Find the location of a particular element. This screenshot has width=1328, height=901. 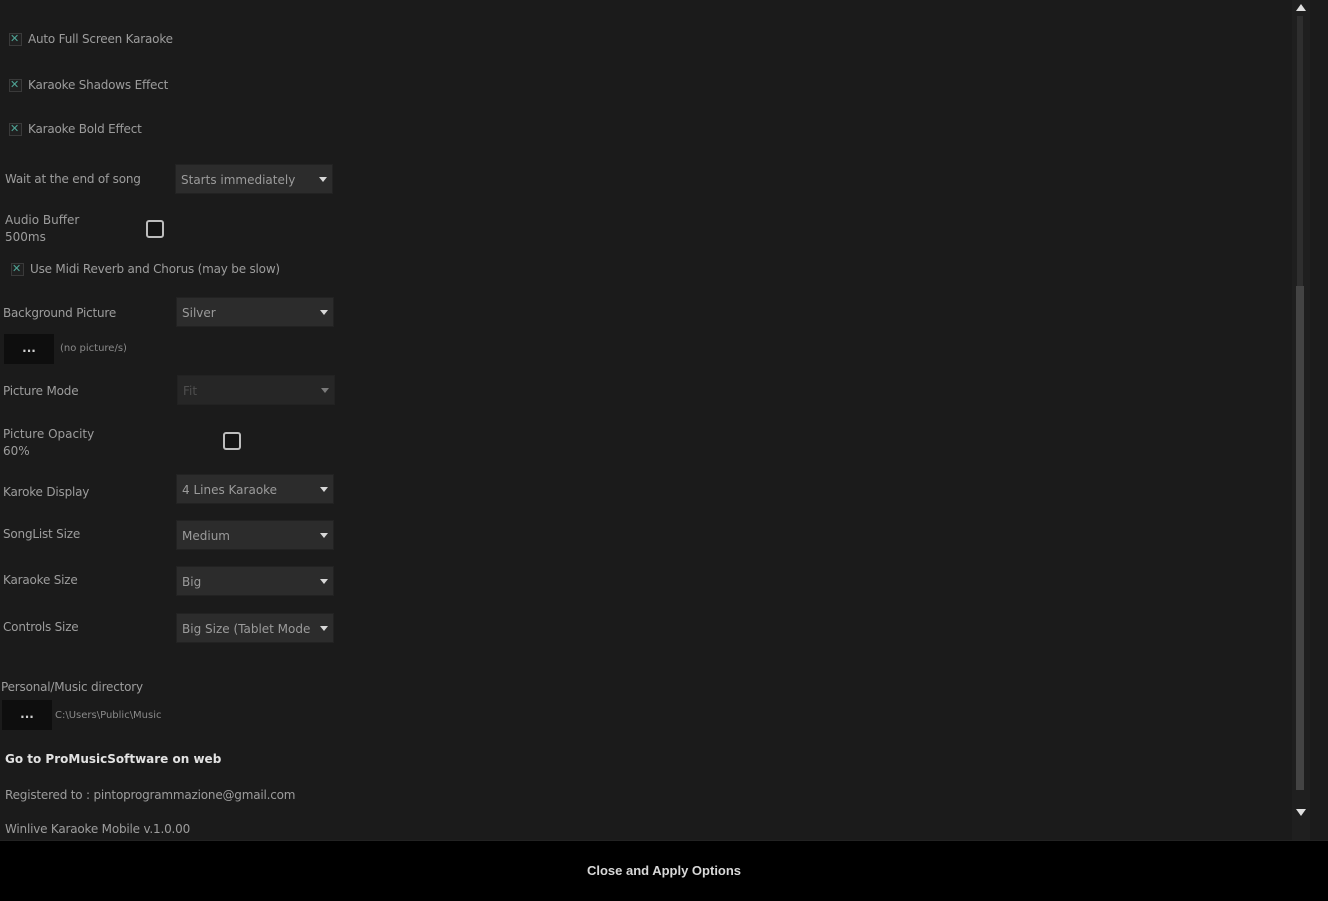

picture-path: (no picture/s) is located at coordinates (93, 348).